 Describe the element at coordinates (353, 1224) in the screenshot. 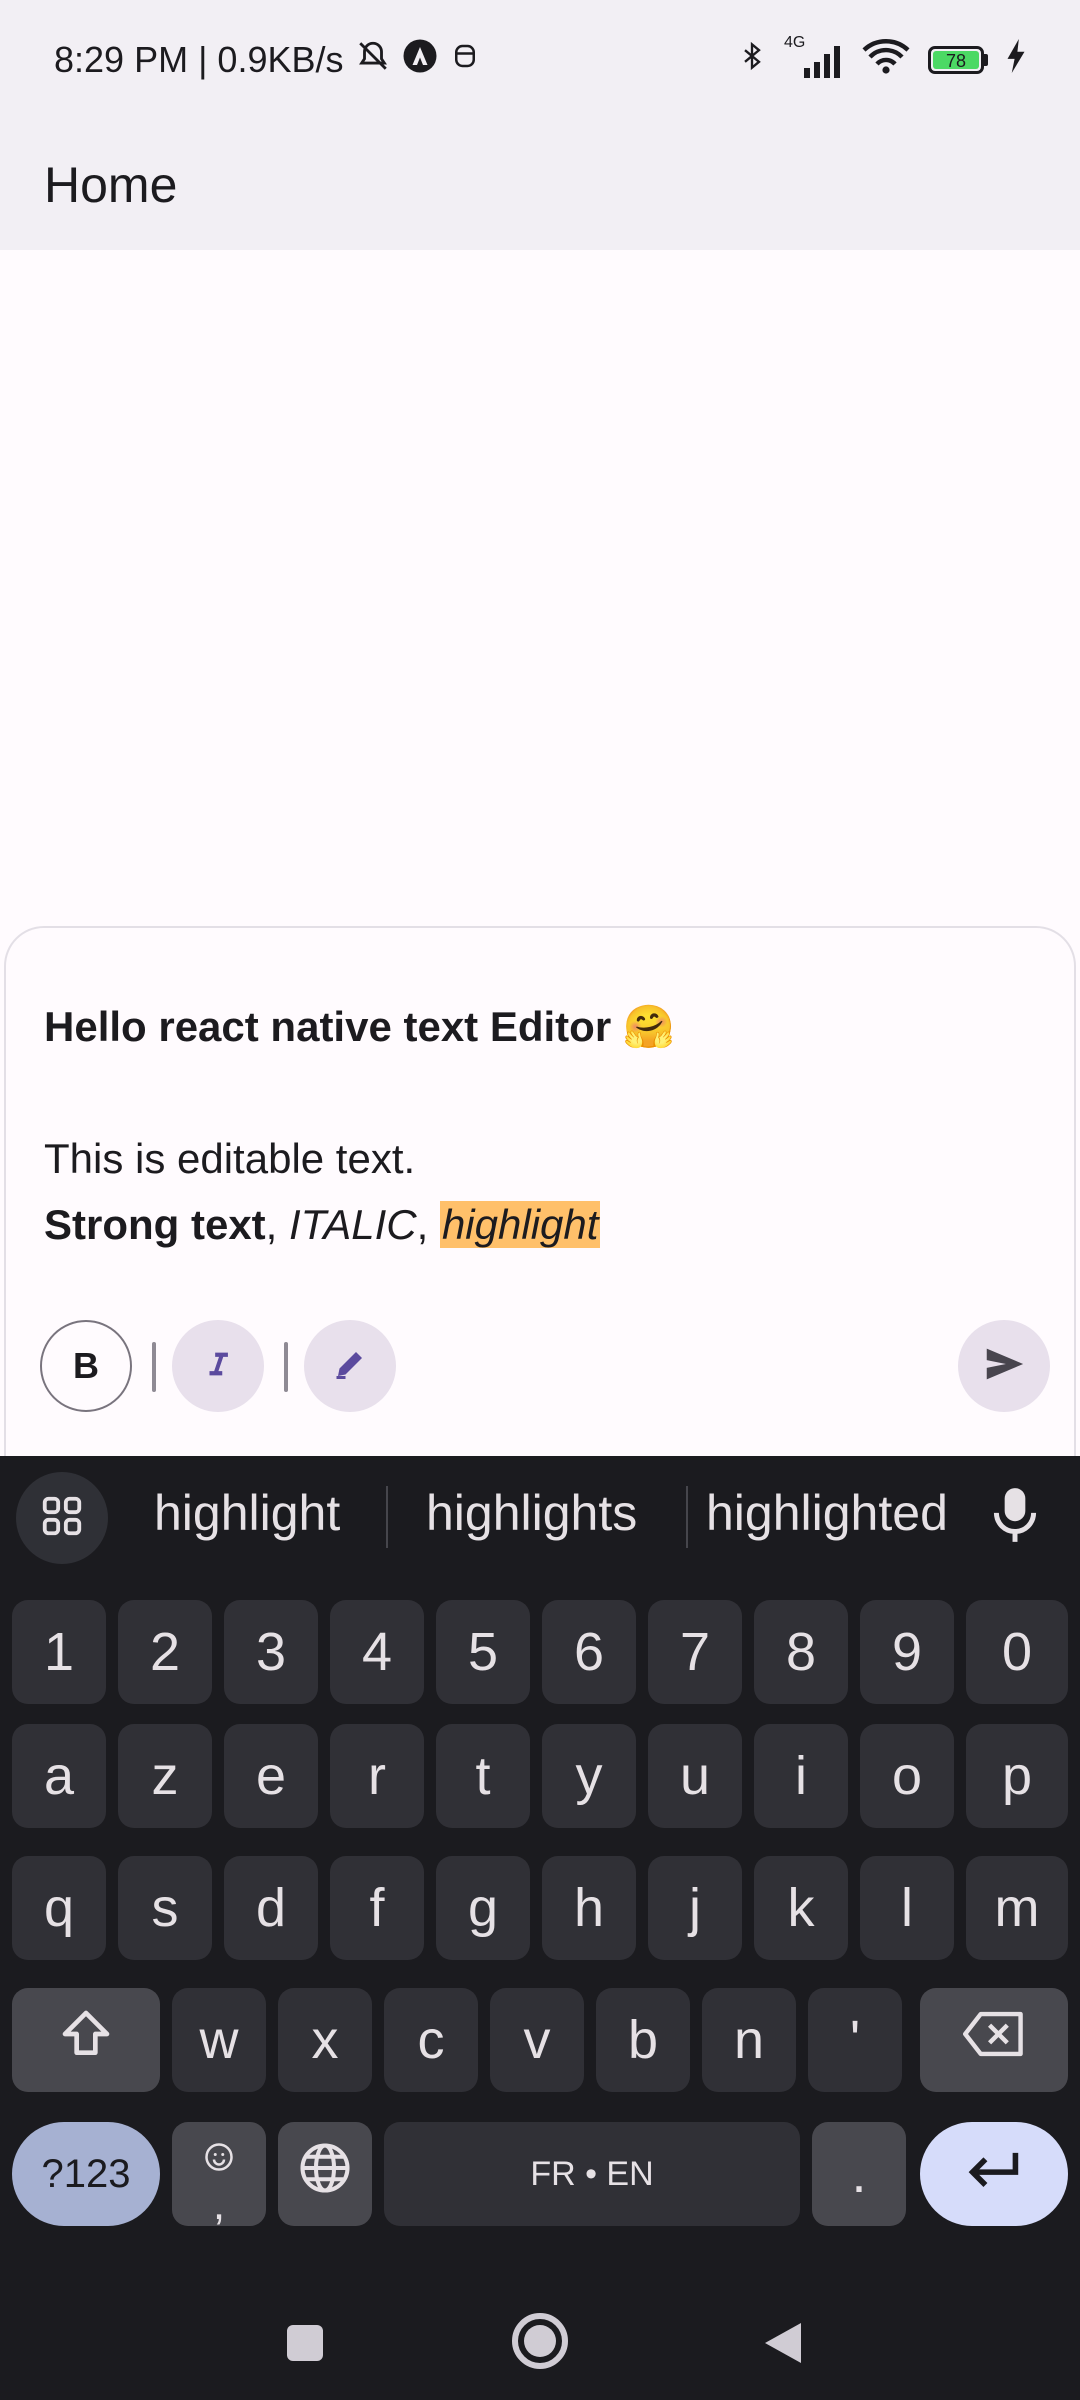

I see `italic-text: ITALIC` at that location.